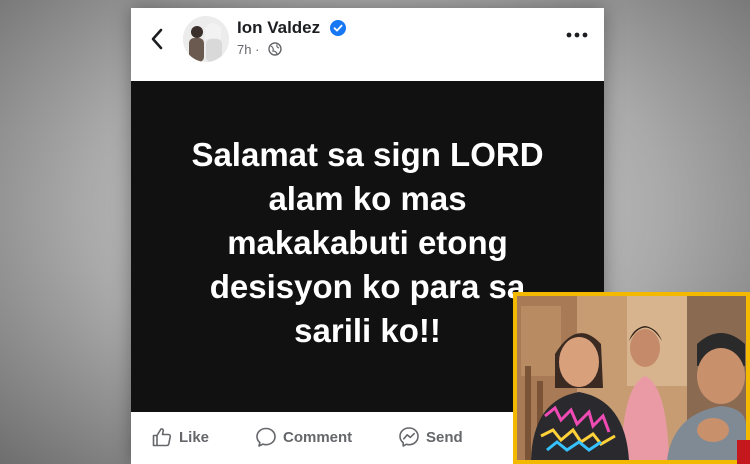 This screenshot has height=464, width=750. I want to click on post-text-line: makakabuti etong, so click(367, 242).